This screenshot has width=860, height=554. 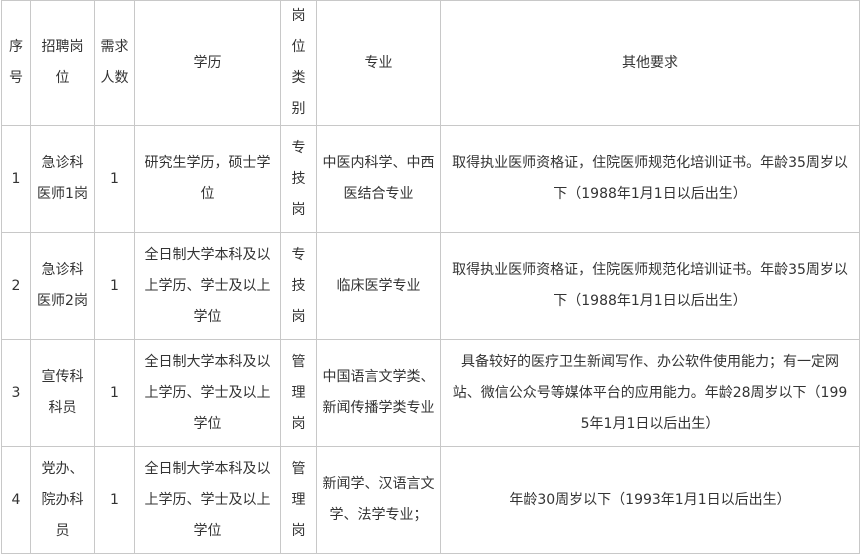 I want to click on cell-major: 临床医学专业, so click(x=378, y=286).